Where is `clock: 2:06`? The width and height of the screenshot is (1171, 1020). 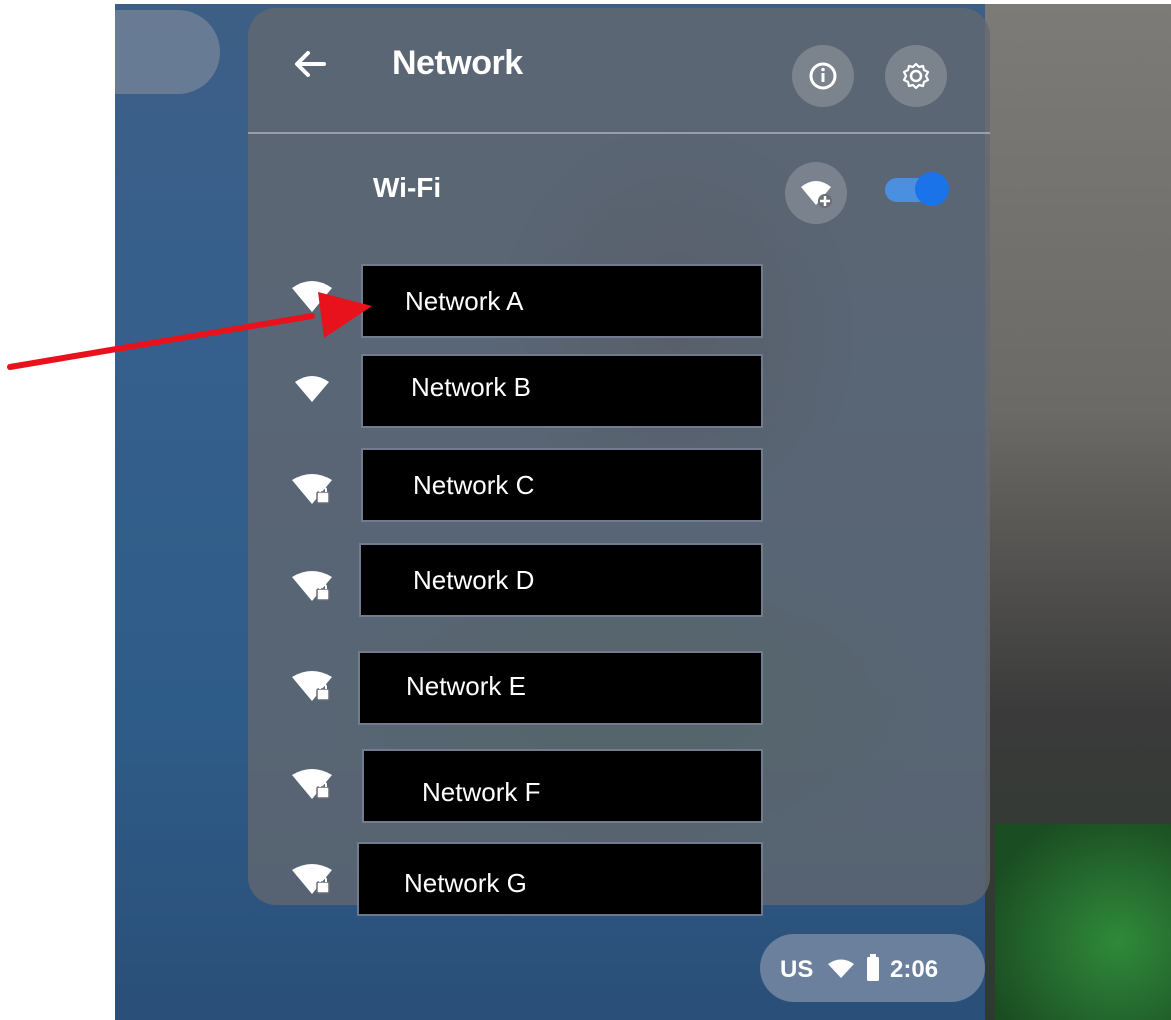
clock: 2:06 is located at coordinates (914, 969).